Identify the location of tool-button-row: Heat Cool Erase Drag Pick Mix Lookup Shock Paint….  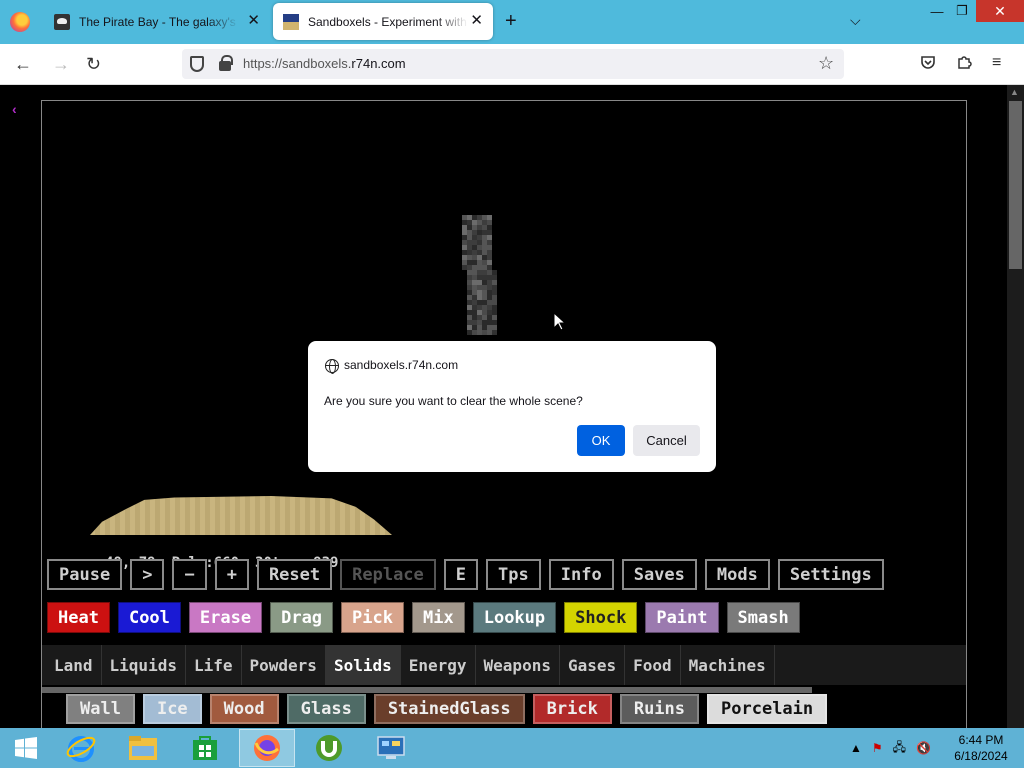
(504, 617).